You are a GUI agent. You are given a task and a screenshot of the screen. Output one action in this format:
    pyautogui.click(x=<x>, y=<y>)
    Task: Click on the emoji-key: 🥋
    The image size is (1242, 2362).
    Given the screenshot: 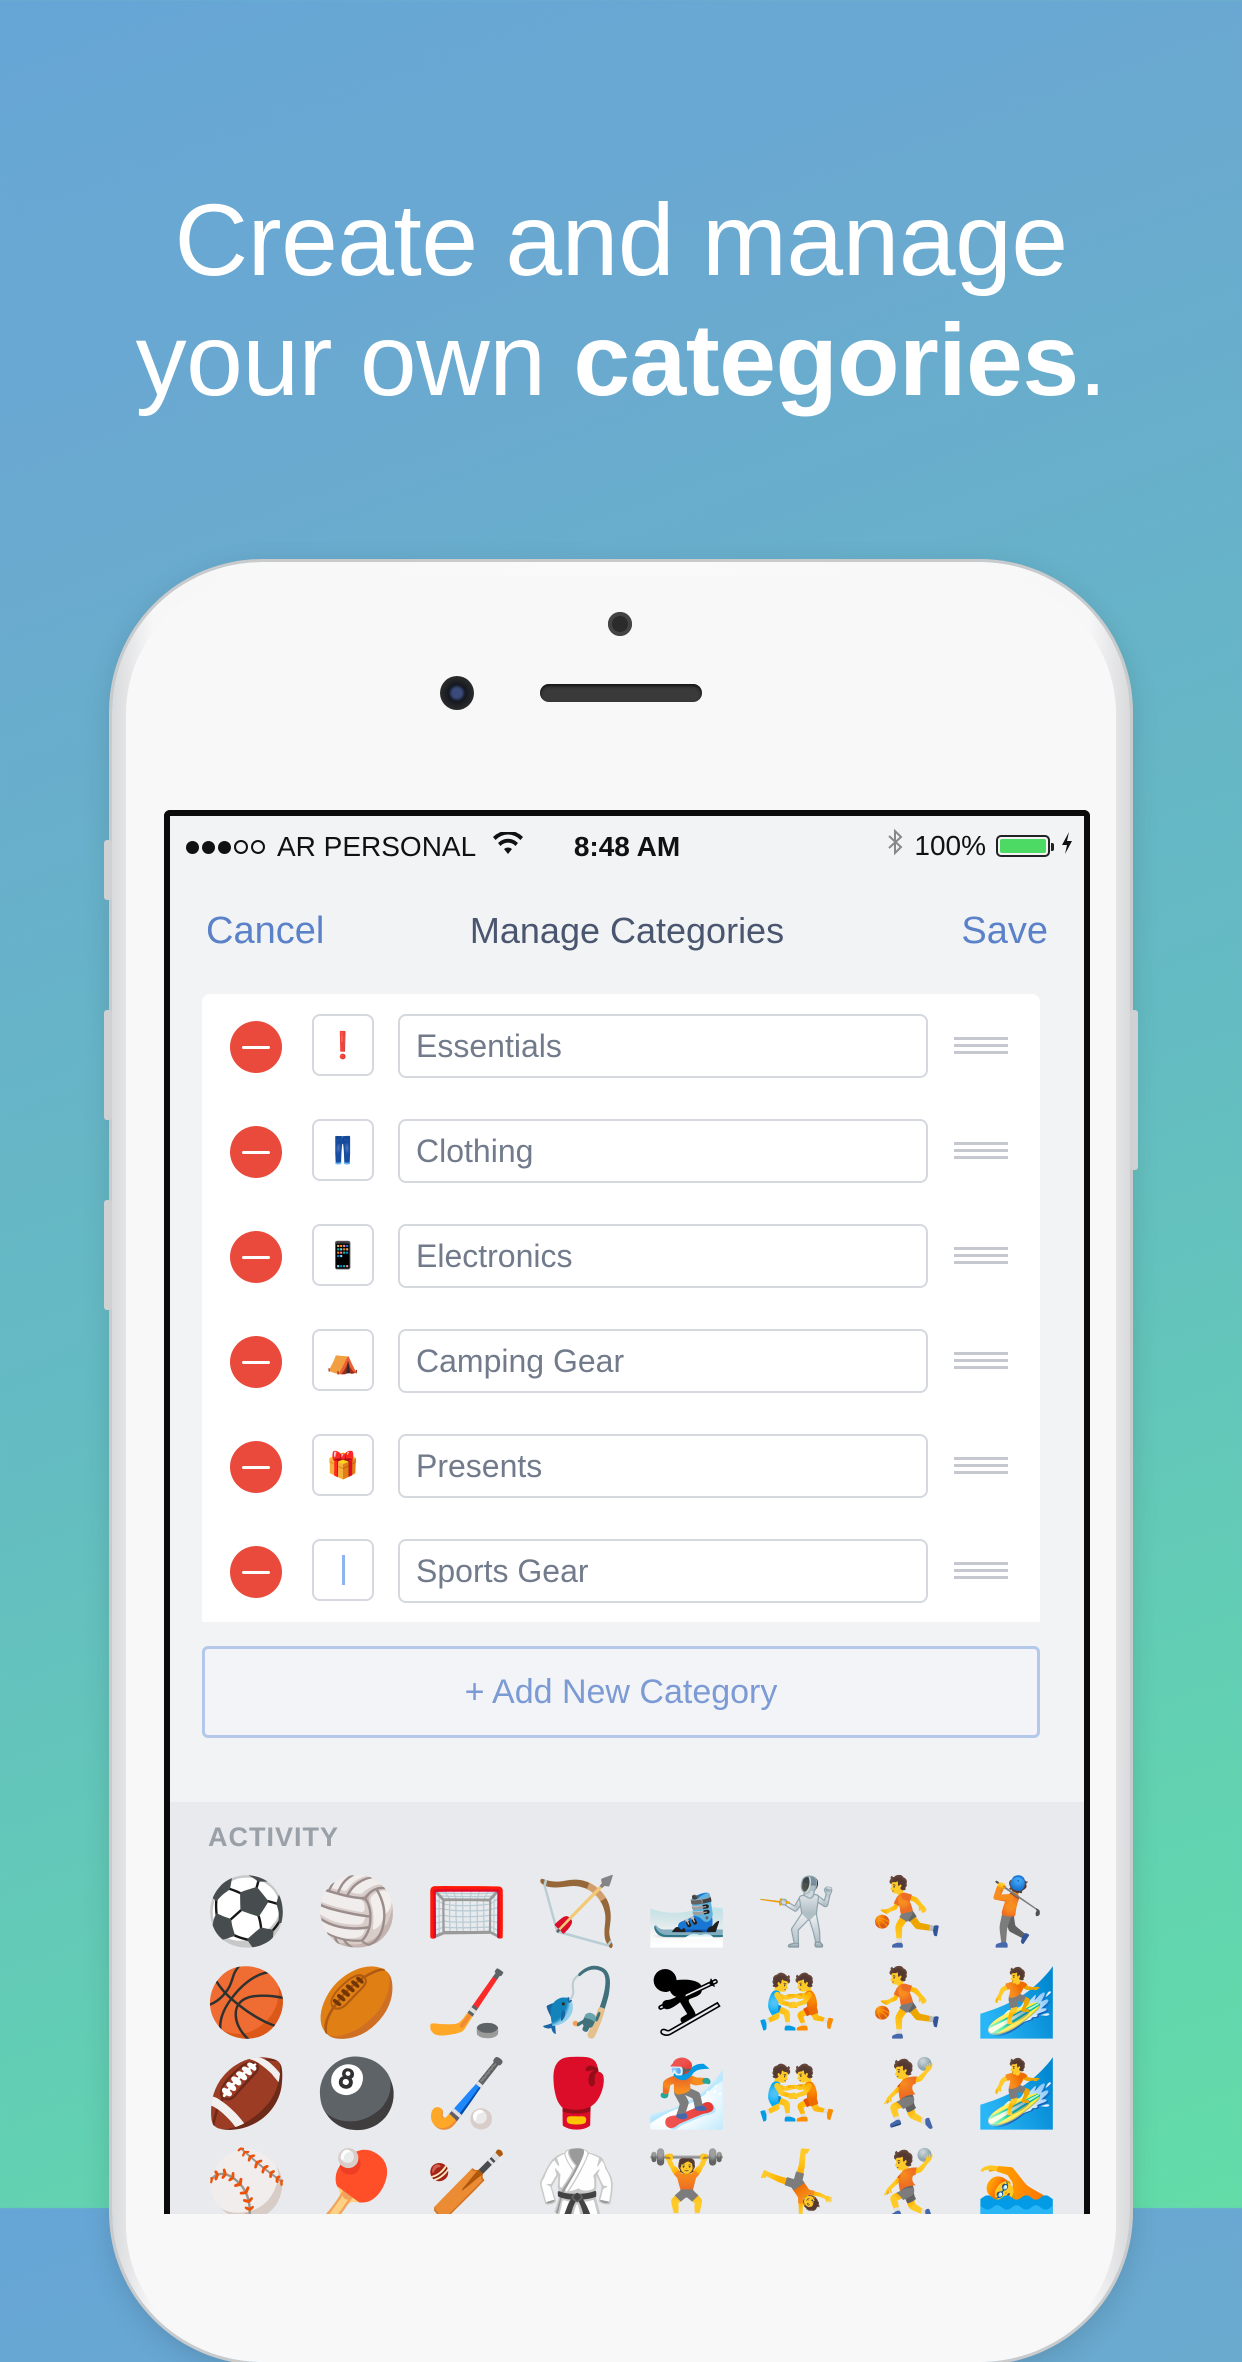 What is the action you would take?
    pyautogui.click(x=577, y=2180)
    